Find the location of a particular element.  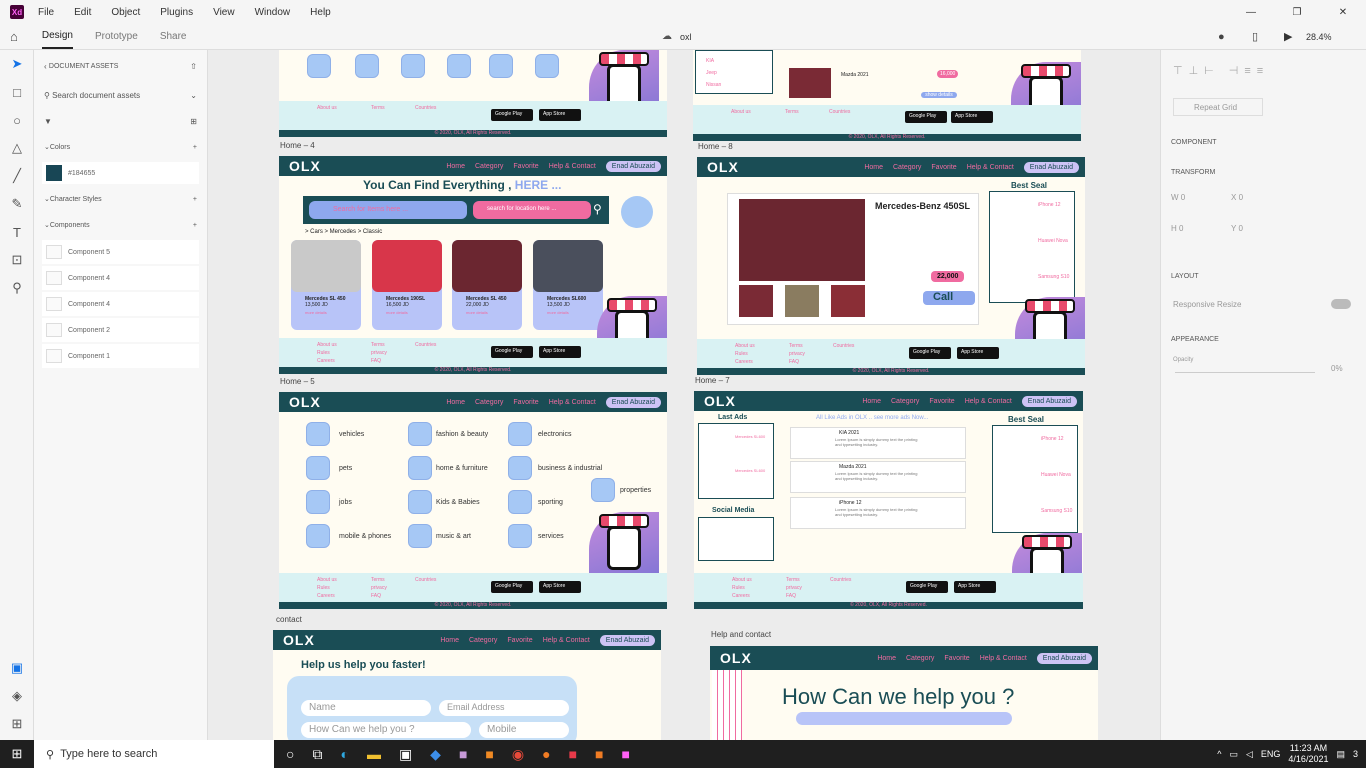

app-red-icon: ■ is located at coordinates (573, 754).